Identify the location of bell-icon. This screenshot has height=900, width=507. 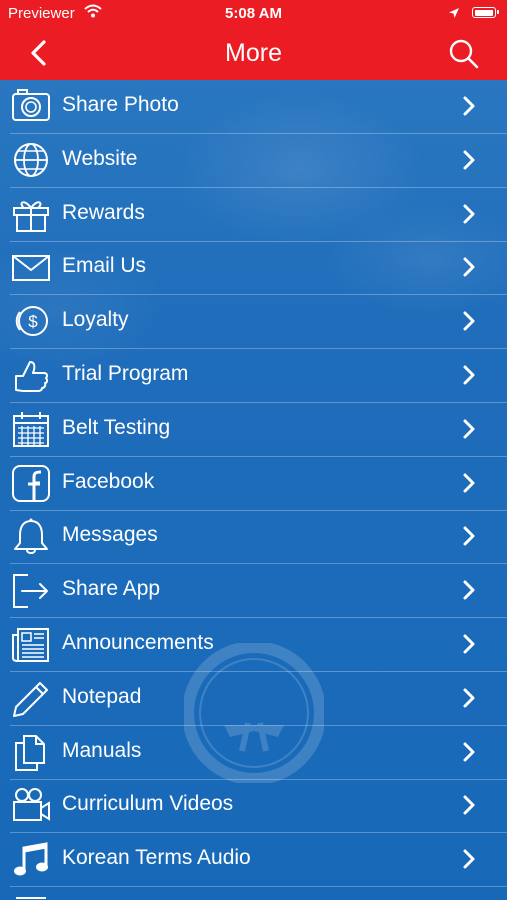
(31, 536).